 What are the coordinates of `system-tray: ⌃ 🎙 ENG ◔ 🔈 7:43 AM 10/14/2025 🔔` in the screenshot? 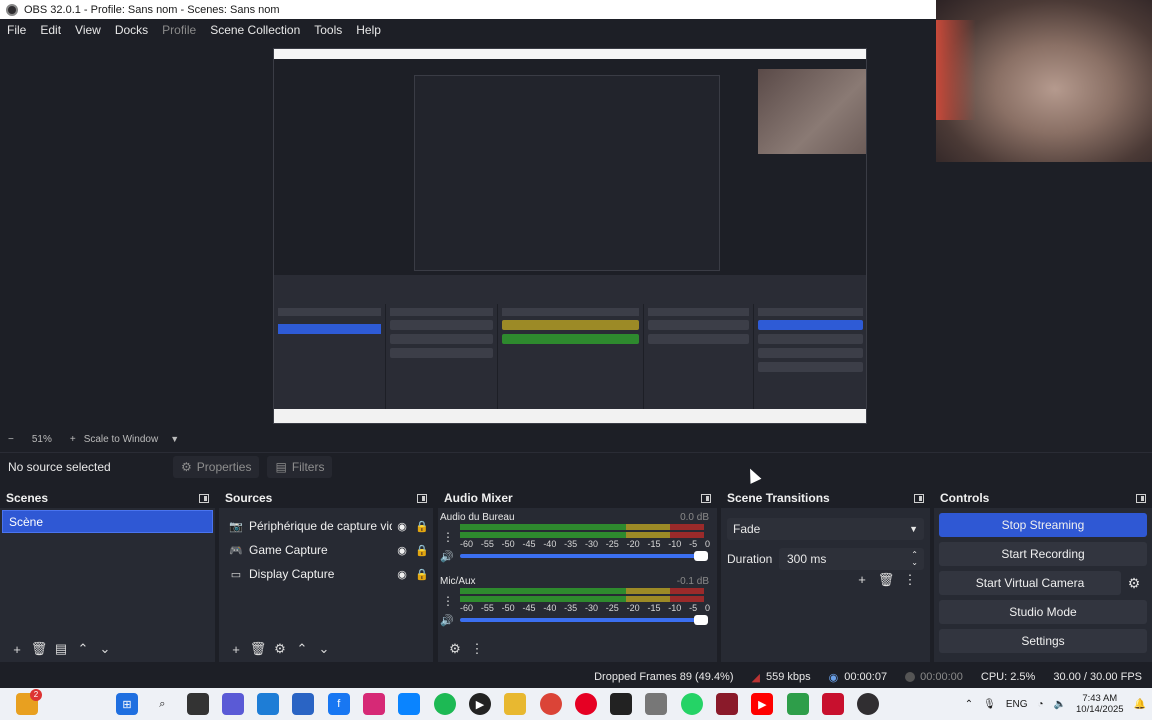 It's located at (1050, 704).